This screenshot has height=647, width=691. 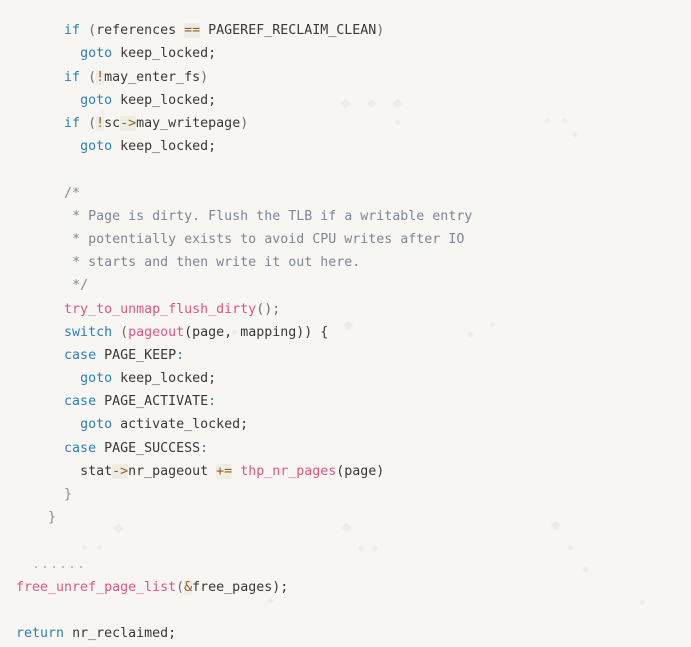 I want to click on token-identifier: PAGE_KEEP, so click(x=136, y=355).